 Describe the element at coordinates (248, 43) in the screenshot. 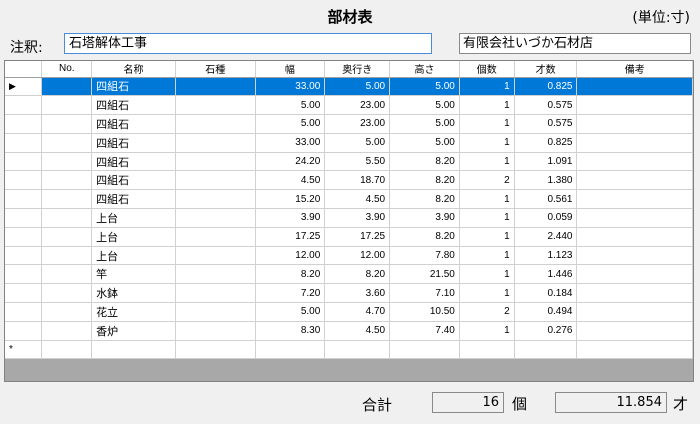

I see `note-input: 石塔解体工事` at that location.